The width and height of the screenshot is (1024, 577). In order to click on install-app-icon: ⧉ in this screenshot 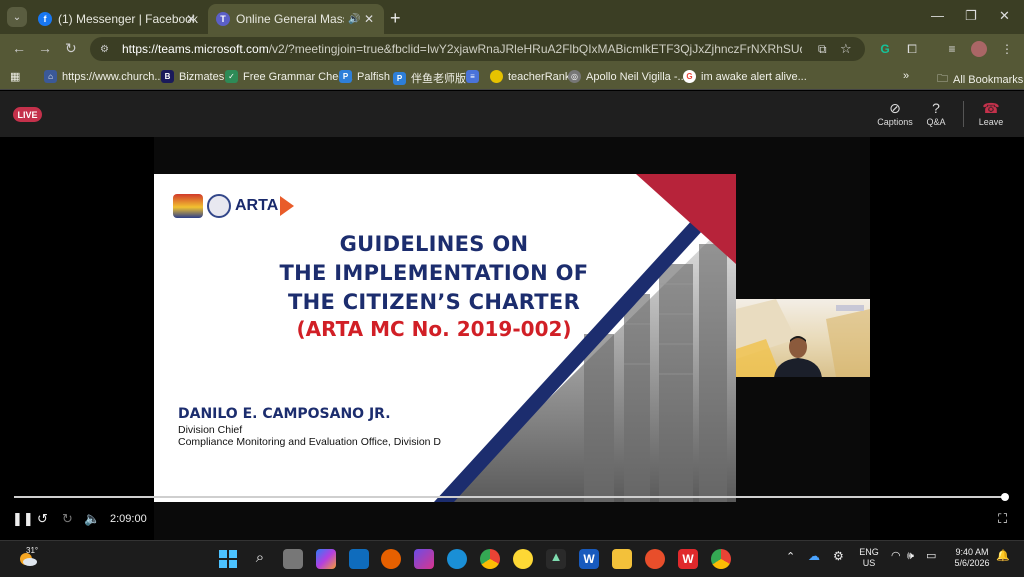, I will do `click(822, 49)`.